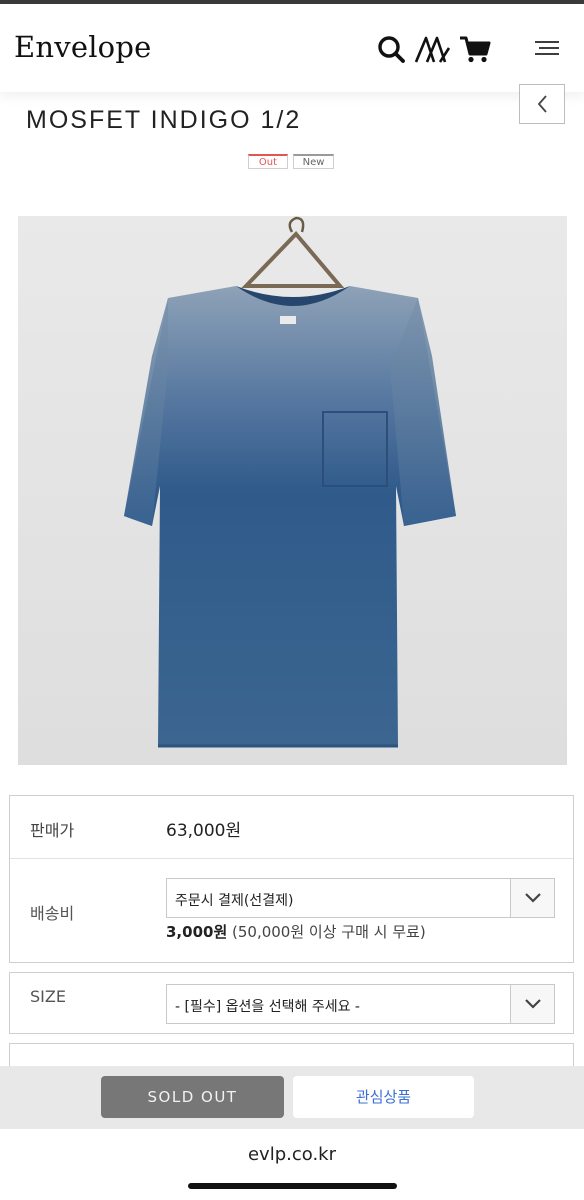 The width and height of the screenshot is (584, 1200). I want to click on sold-out-button: SOLD OUT, so click(192, 1097).